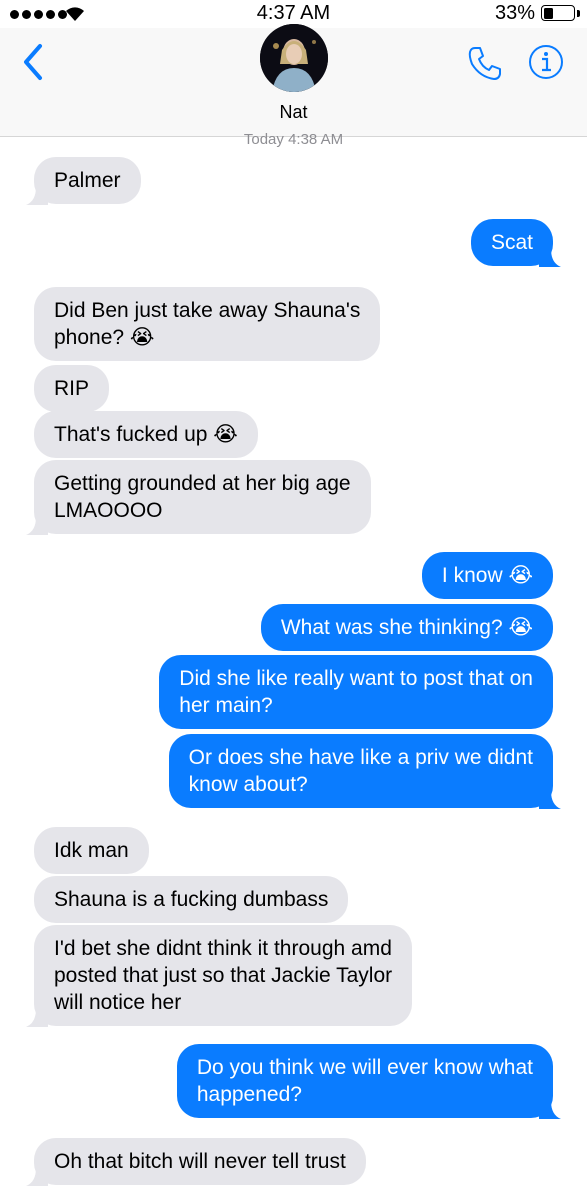 Image resolution: width=587 pixels, height=1200 pixels. Describe the element at coordinates (293, 139) in the screenshot. I see `message-timestamp: Today 4:38 AM` at that location.